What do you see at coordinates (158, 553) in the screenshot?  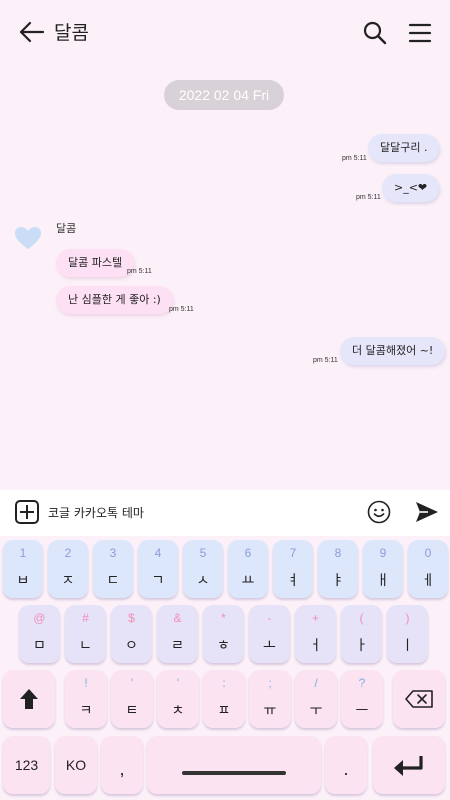 I see `key-hint: 4` at bounding box center [158, 553].